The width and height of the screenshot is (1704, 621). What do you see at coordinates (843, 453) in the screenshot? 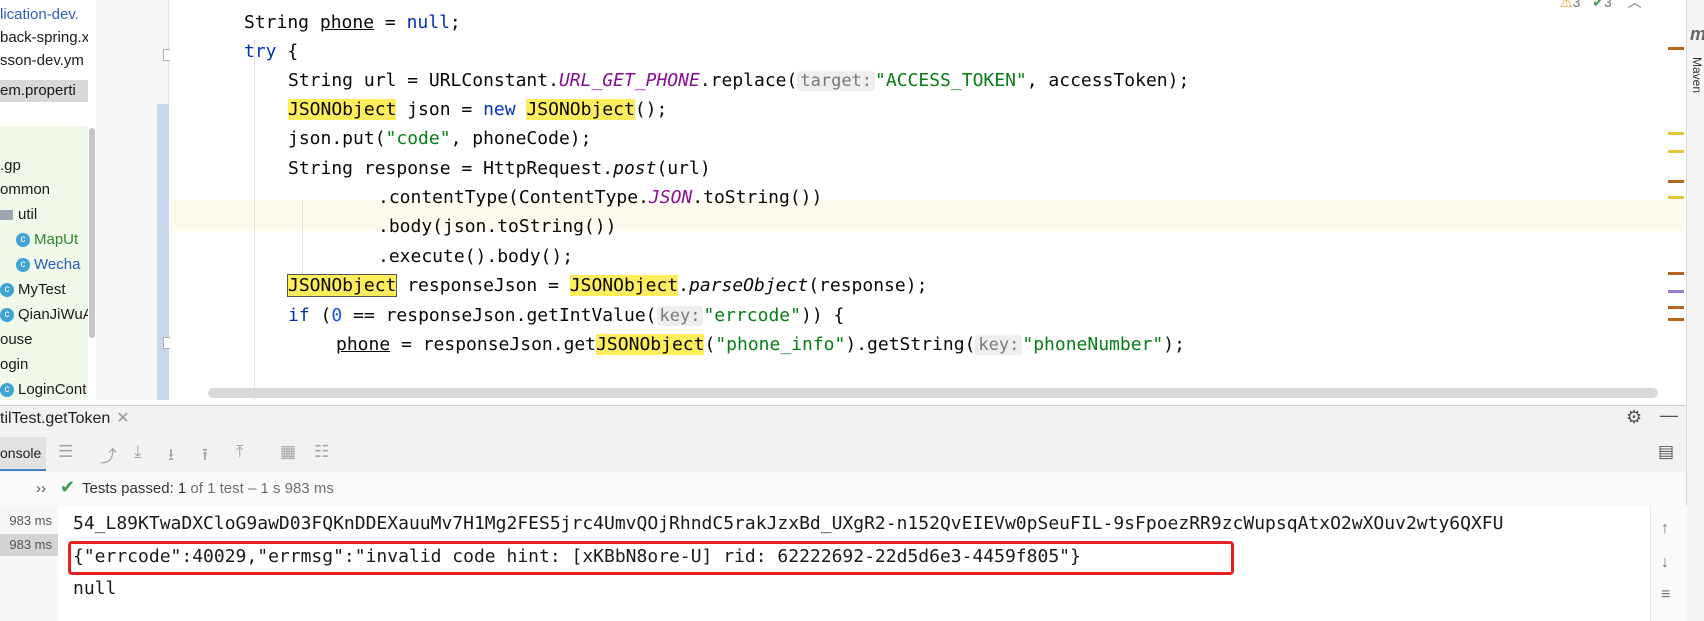
I see `run-toolbar` at bounding box center [843, 453].